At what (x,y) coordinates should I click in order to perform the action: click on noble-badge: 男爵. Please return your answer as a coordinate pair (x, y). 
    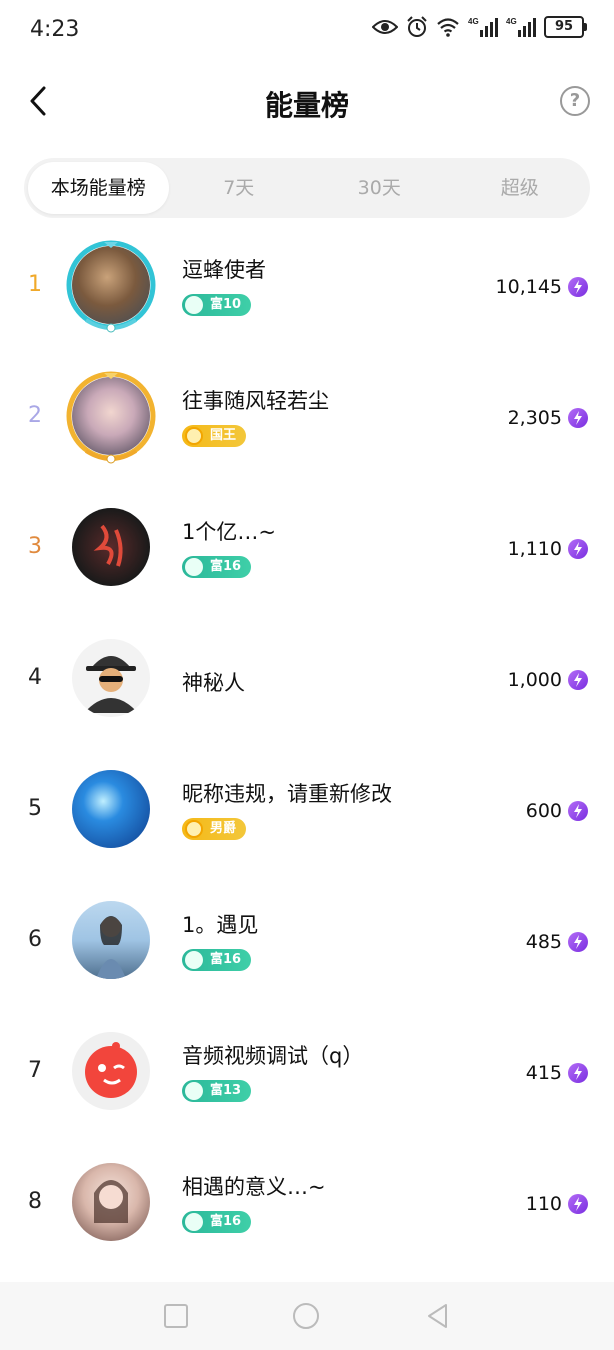
    Looking at the image, I should click on (214, 829).